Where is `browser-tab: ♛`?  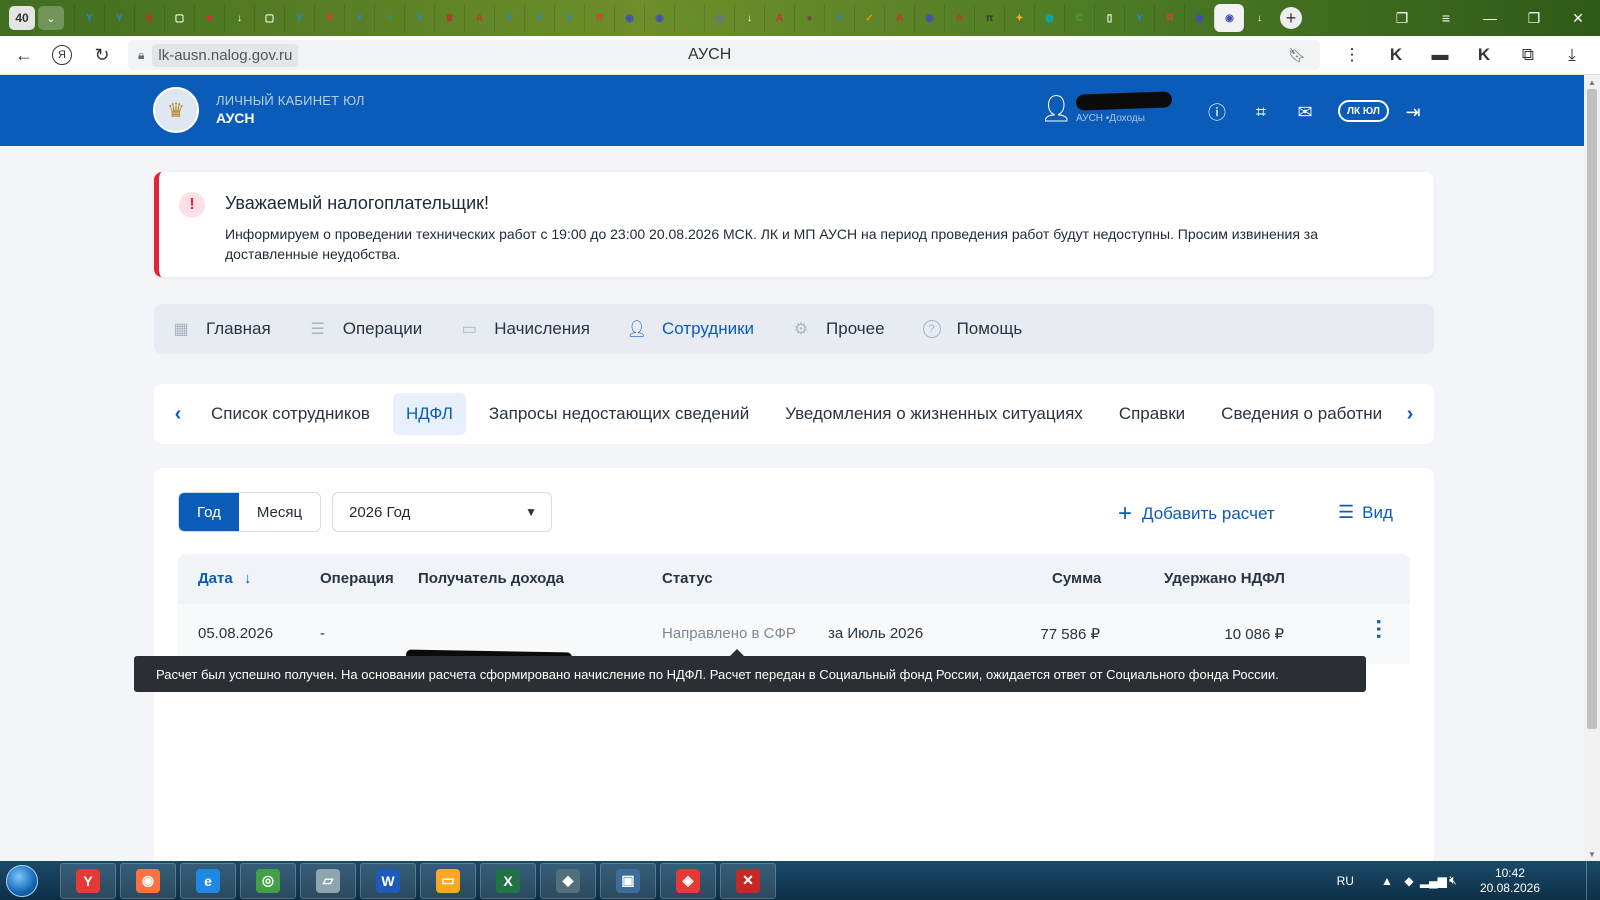
browser-tab: ♛ is located at coordinates (149, 18).